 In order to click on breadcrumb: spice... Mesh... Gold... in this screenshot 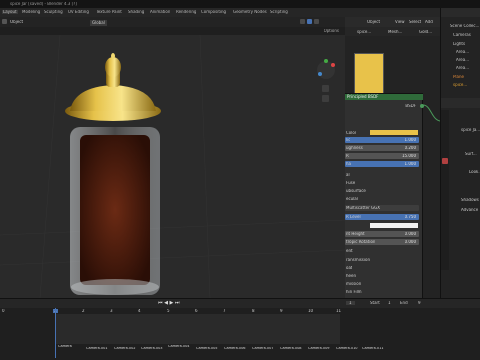, I will do `click(392, 31)`.